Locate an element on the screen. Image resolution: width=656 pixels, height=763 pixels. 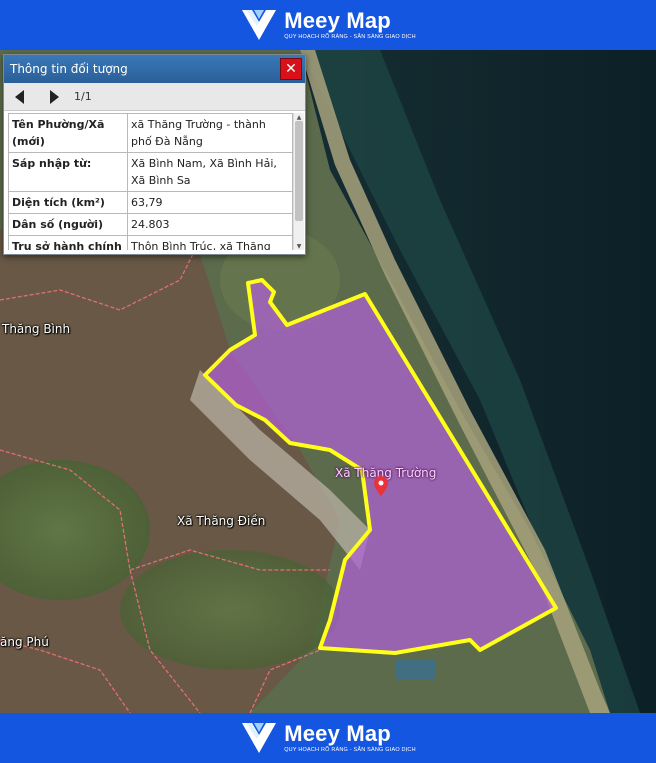
prev-button is located at coordinates (20, 97).